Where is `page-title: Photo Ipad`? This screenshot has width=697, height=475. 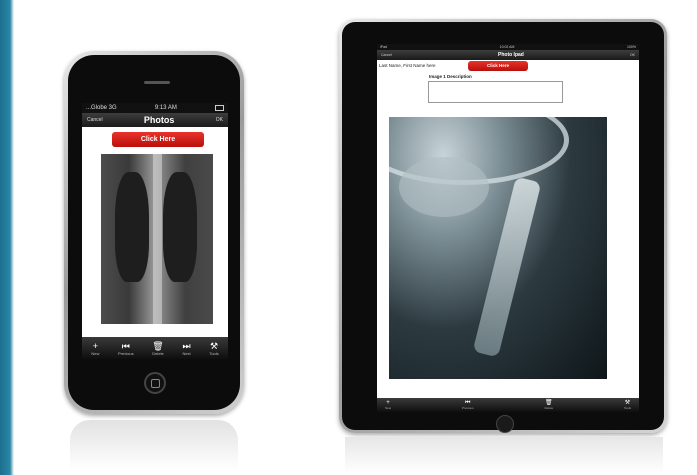
page-title: Photo Ipad is located at coordinates (511, 55).